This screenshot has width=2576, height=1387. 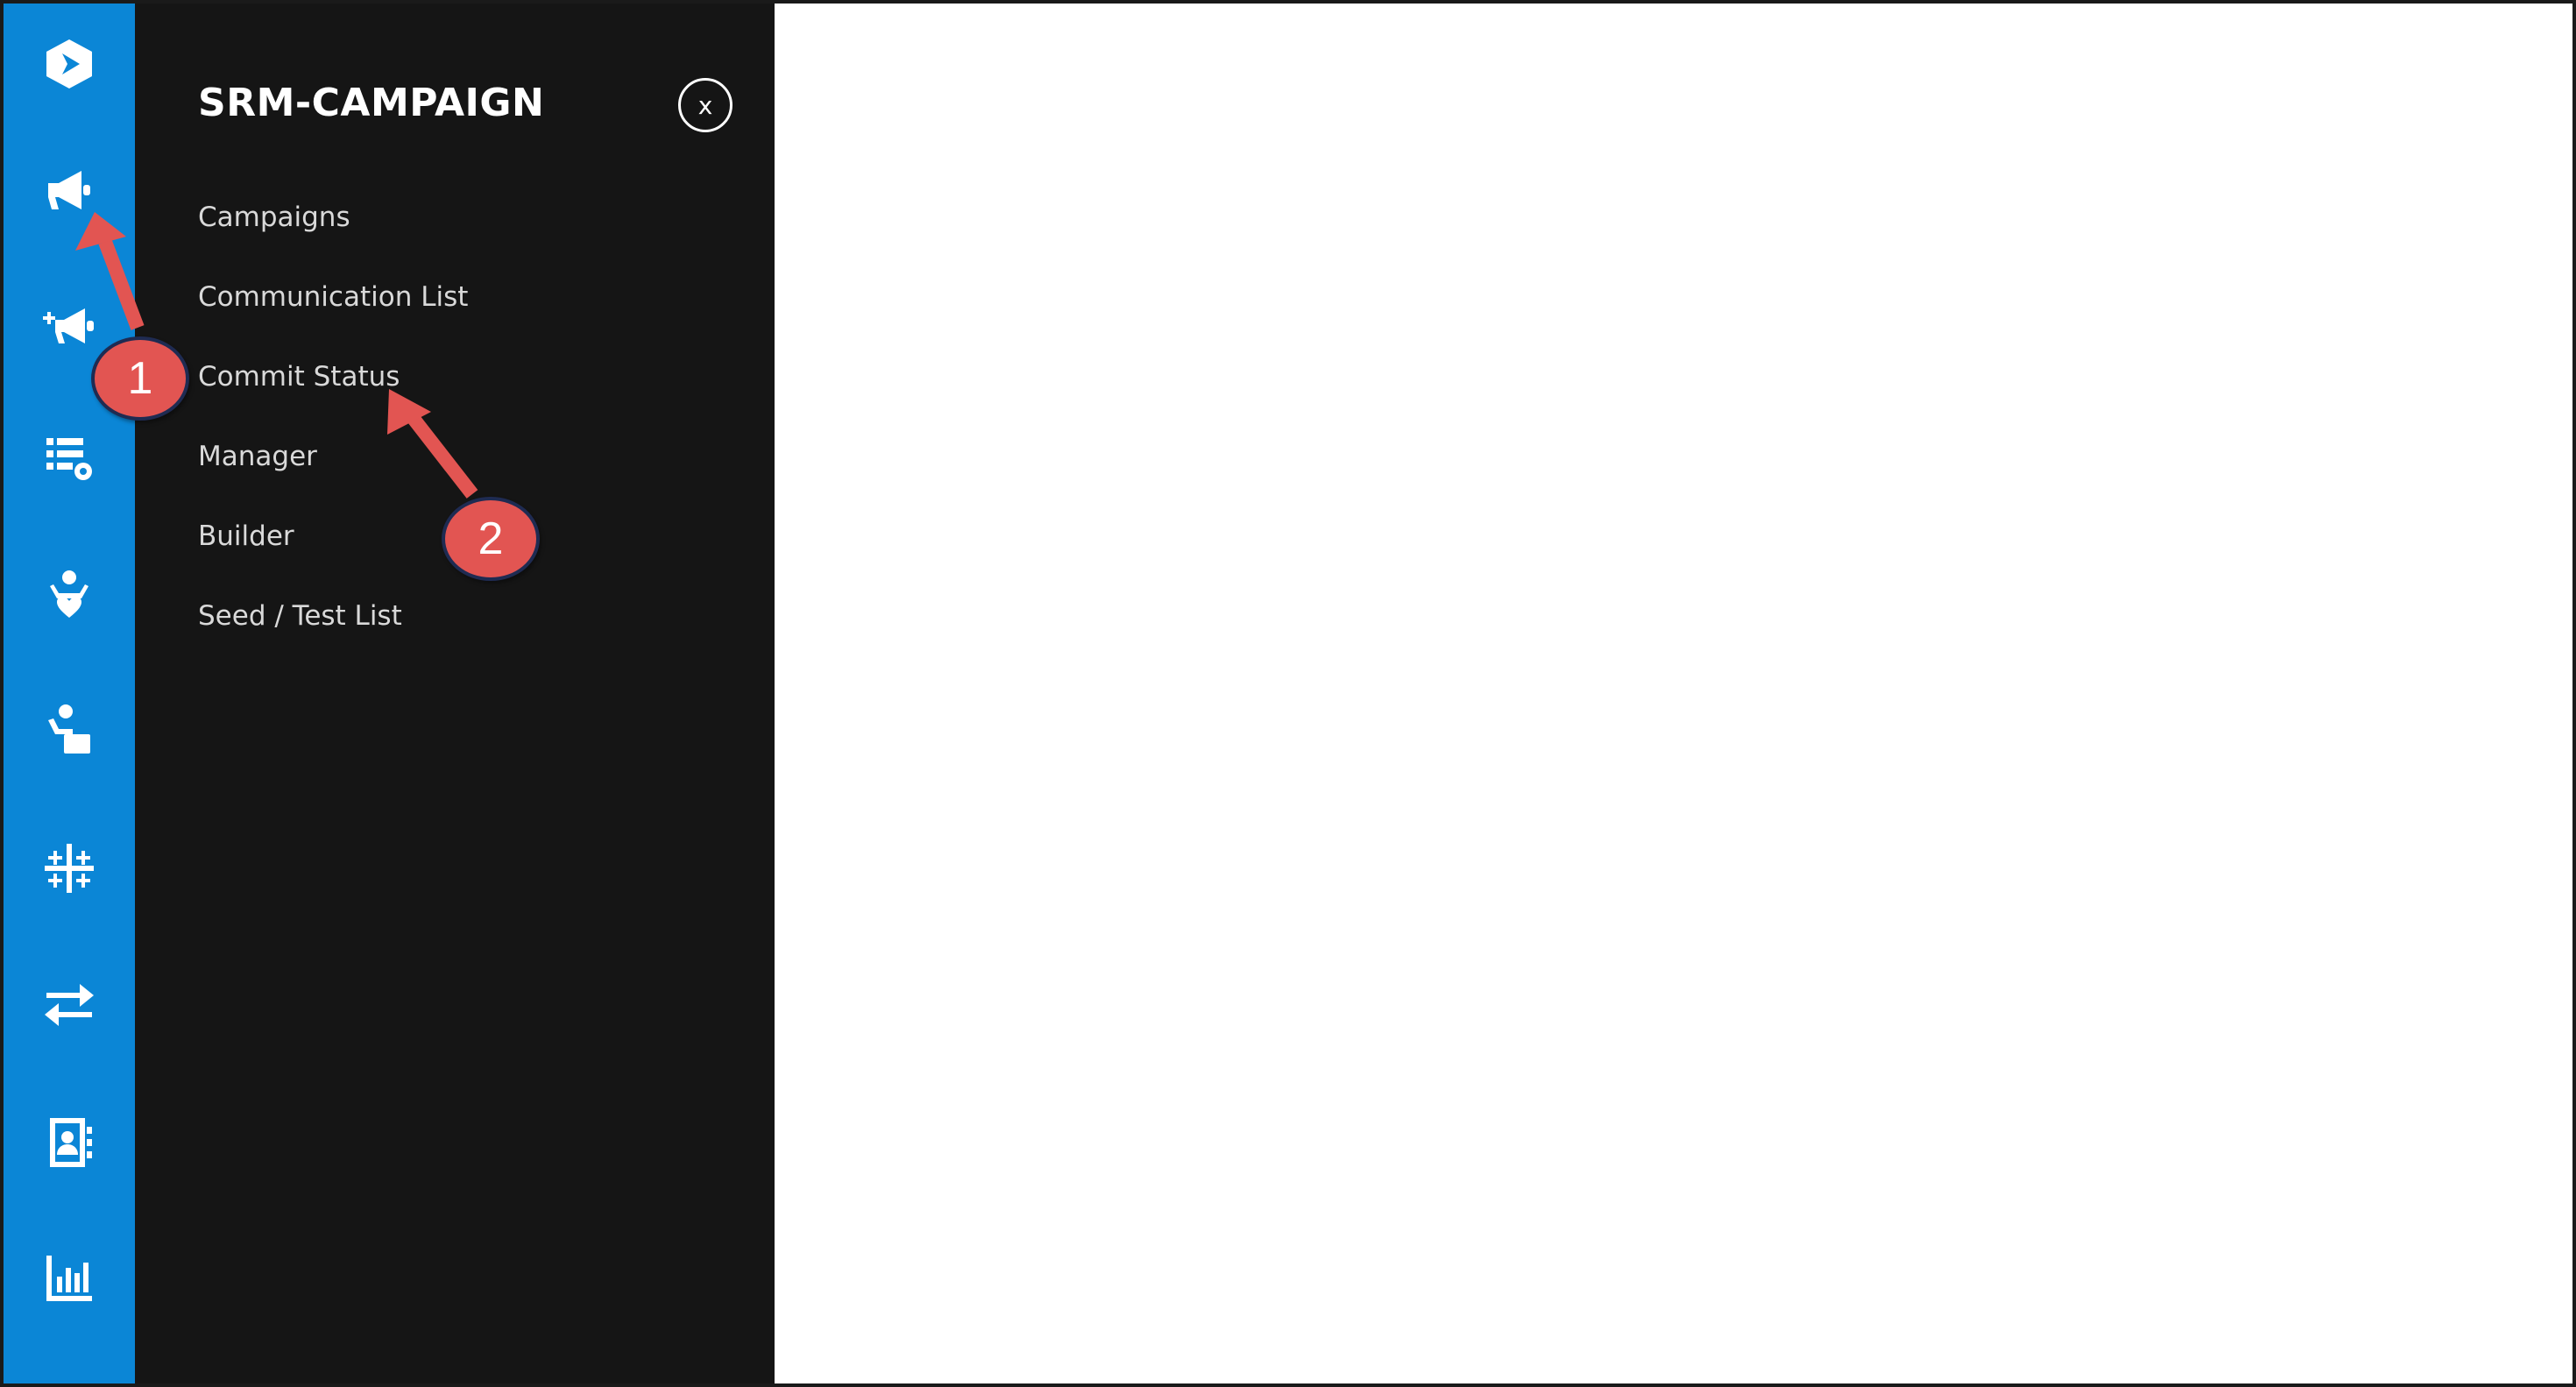 I want to click on logo-icon, so click(x=69, y=64).